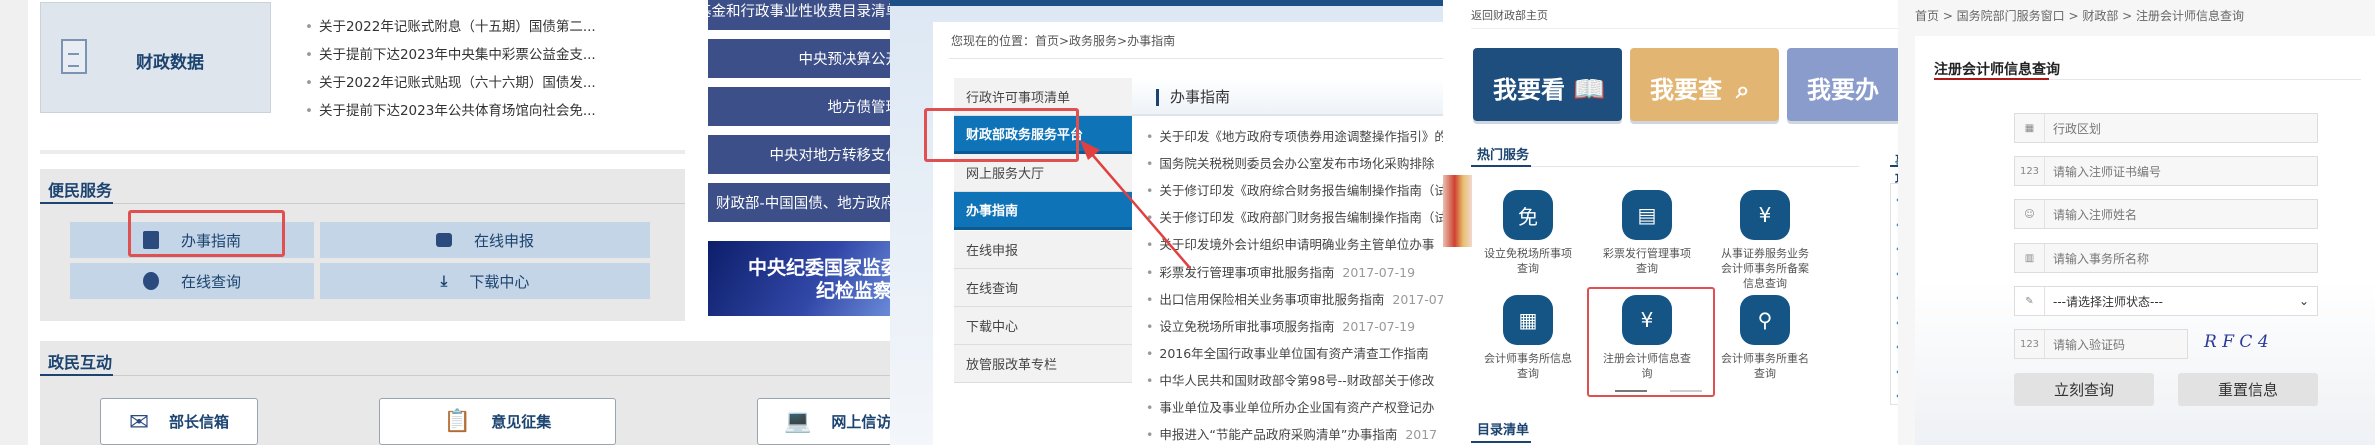 Image resolution: width=2375 pixels, height=445 pixels. Describe the element at coordinates (2166, 258) in the screenshot. I see `firm-name-input: ▥ 请输入事务所名称` at that location.